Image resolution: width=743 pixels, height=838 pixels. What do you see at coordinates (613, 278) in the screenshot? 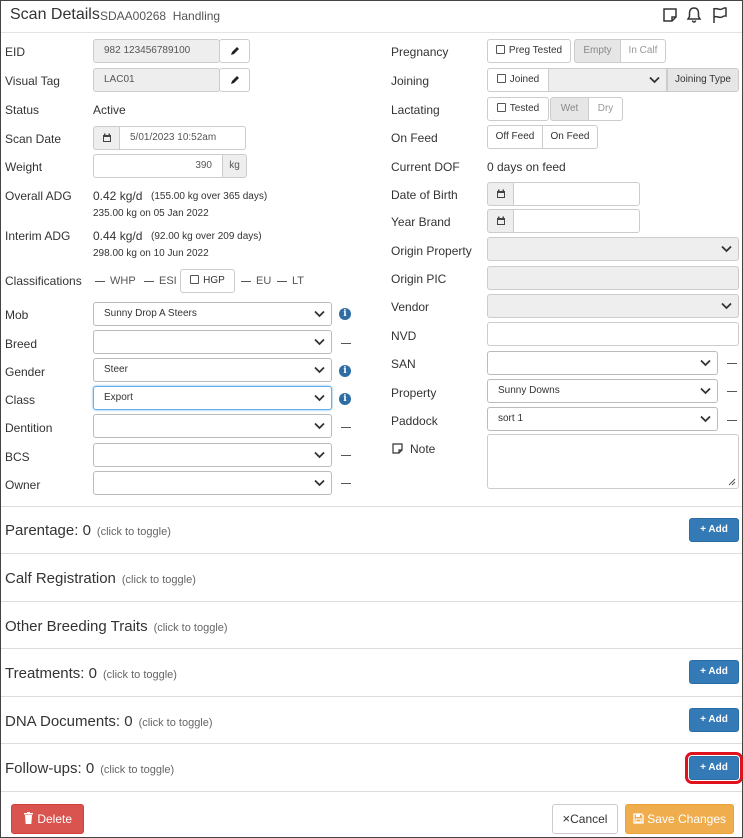
I see `origin-pic-input` at bounding box center [613, 278].